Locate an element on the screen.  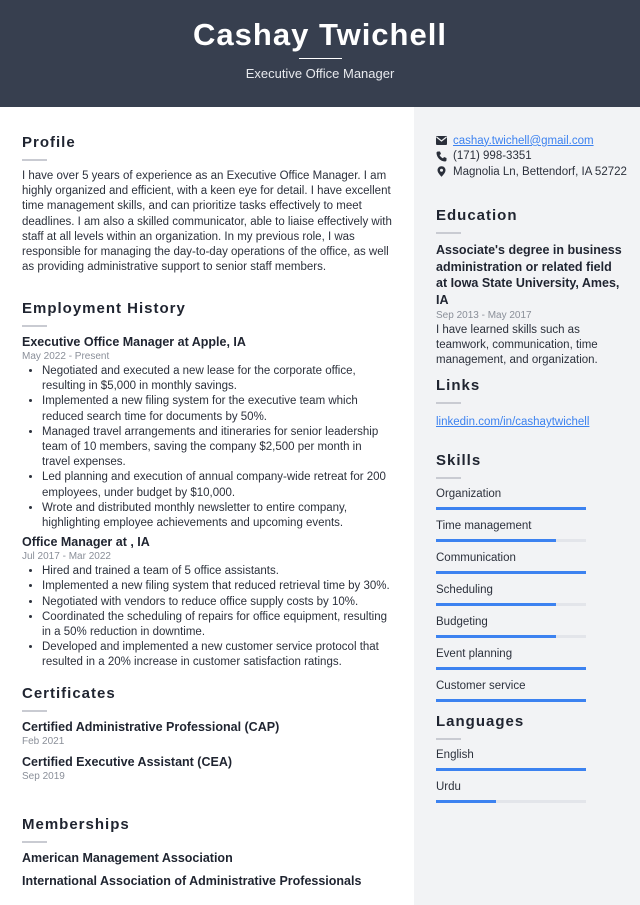
certificates-heading: Certificates is located at coordinates (69, 693).